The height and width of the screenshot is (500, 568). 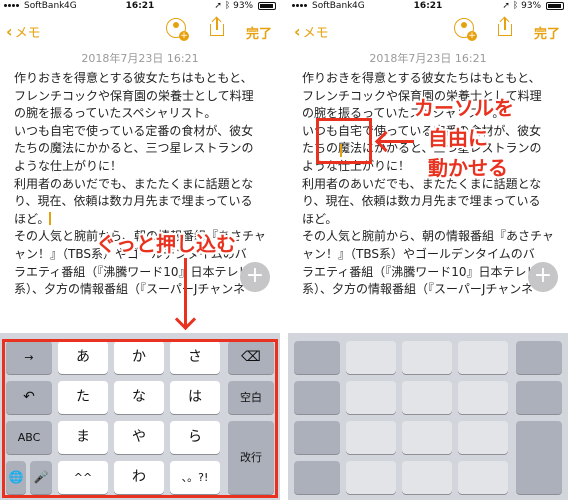 What do you see at coordinates (68, 165) in the screenshot?
I see `note-line: ような仕上がりに！` at bounding box center [68, 165].